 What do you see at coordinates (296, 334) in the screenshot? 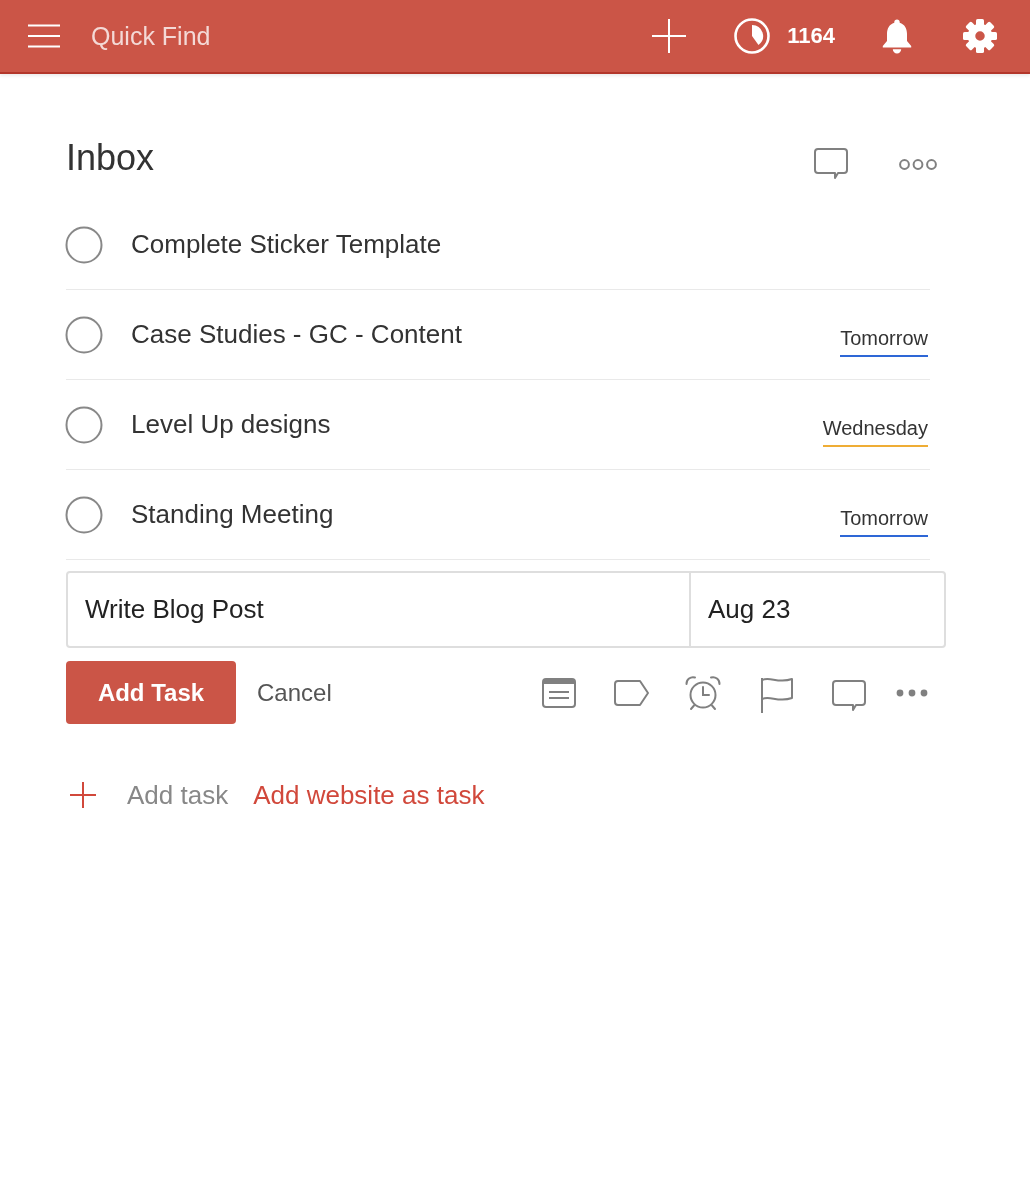
I see `task-title: Case Studies - GC - Content` at bounding box center [296, 334].